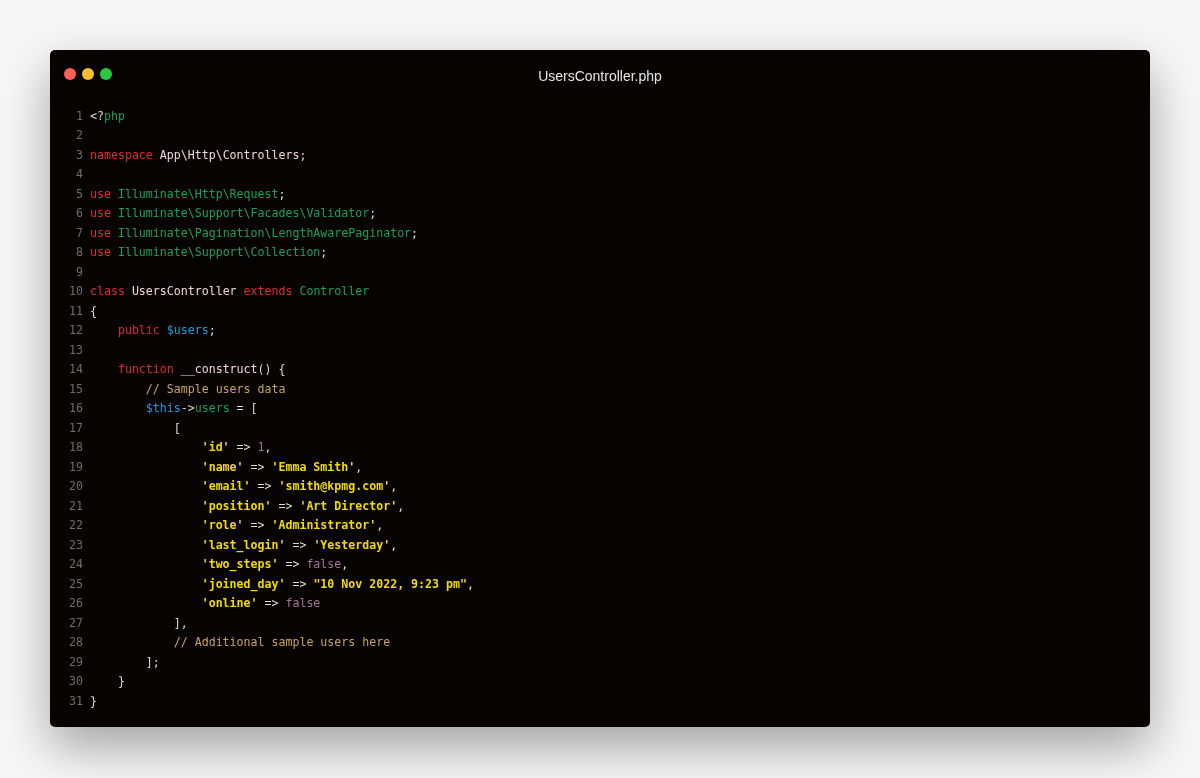  Describe the element at coordinates (79, 115) in the screenshot. I see `line-number: 1` at that location.